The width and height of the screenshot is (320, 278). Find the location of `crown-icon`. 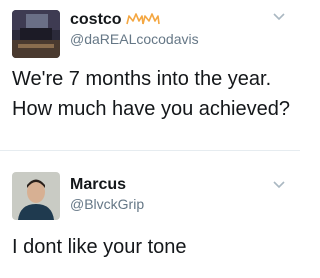

crown-icon is located at coordinates (143, 19).